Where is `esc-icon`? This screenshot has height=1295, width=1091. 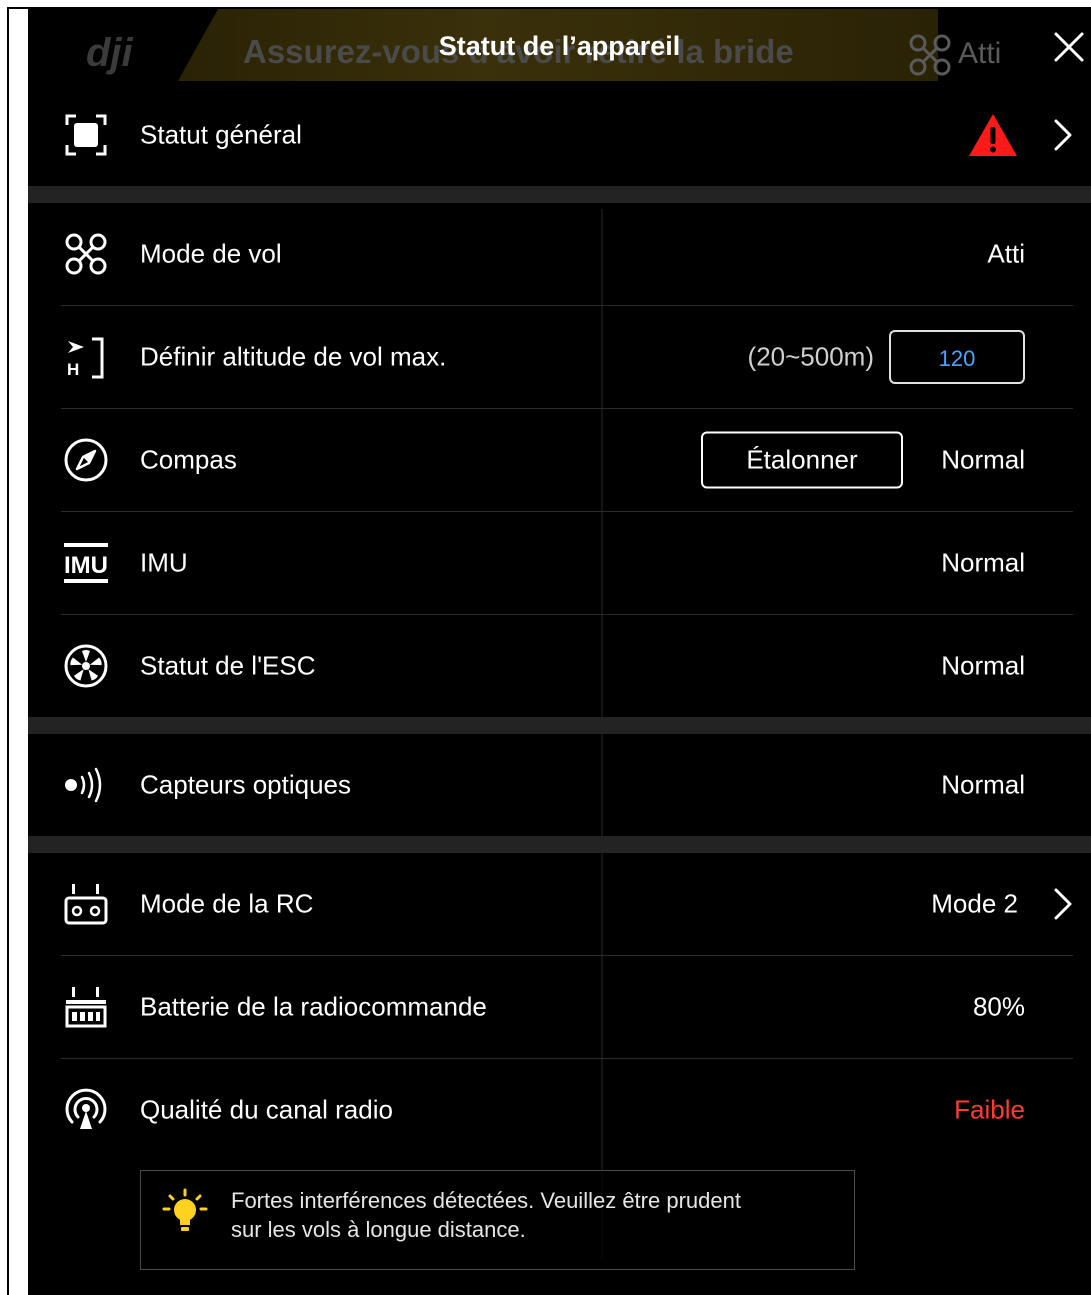
esc-icon is located at coordinates (86, 666).